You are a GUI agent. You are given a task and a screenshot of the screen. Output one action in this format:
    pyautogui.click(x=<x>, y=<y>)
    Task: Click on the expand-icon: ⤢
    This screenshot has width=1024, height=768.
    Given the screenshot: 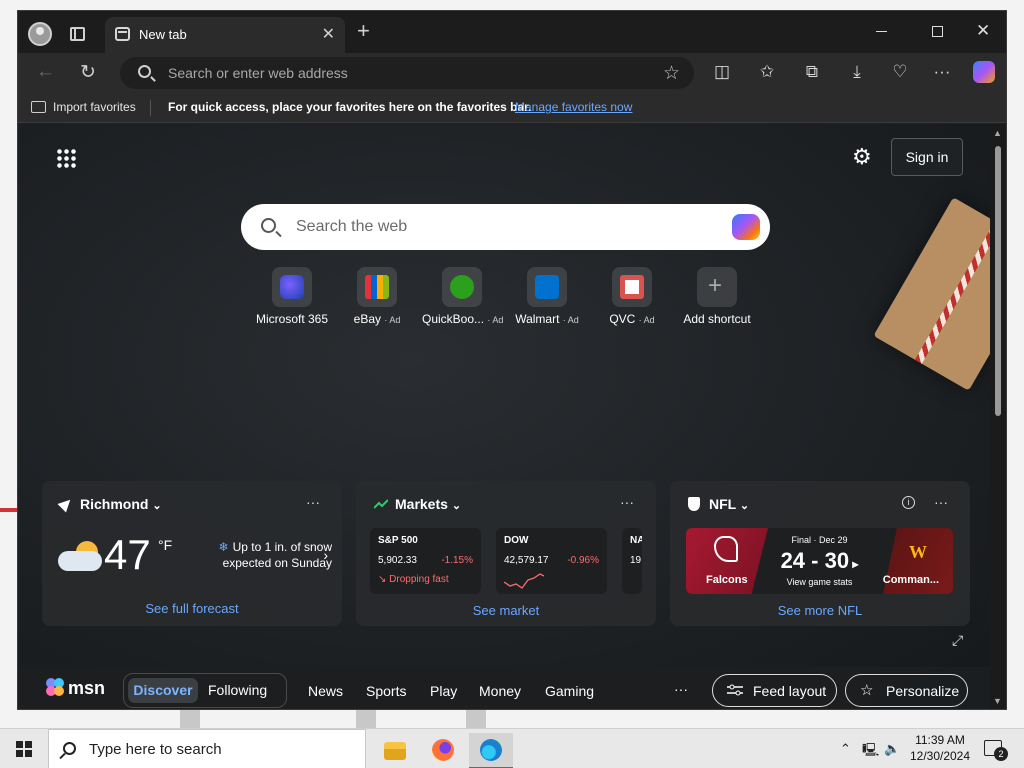 What is the action you would take?
    pyautogui.click(x=957, y=640)
    